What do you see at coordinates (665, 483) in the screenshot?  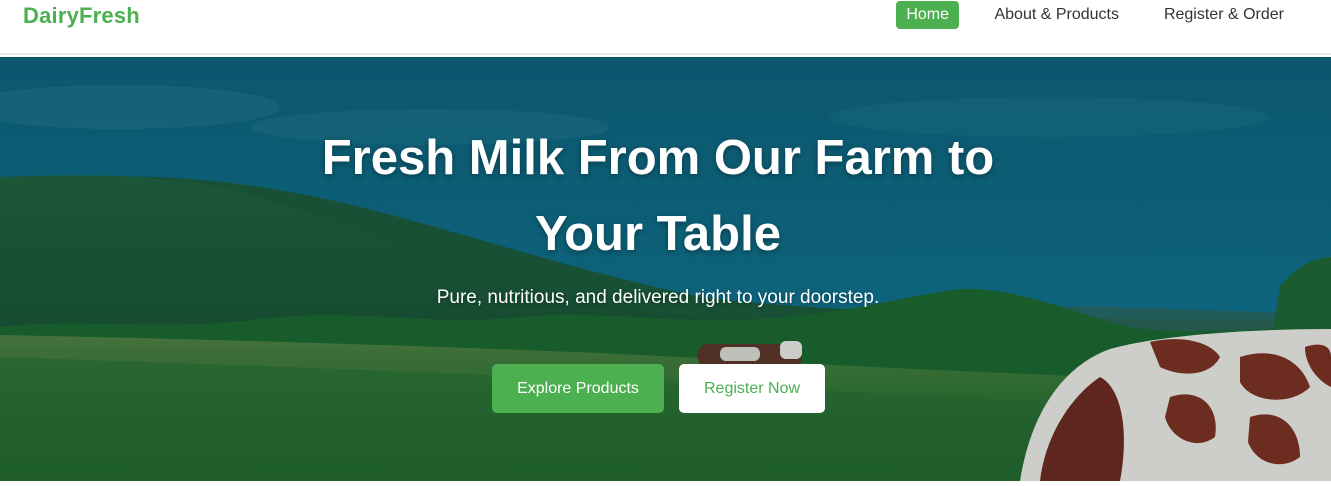 I see `page-bottom-strip` at bounding box center [665, 483].